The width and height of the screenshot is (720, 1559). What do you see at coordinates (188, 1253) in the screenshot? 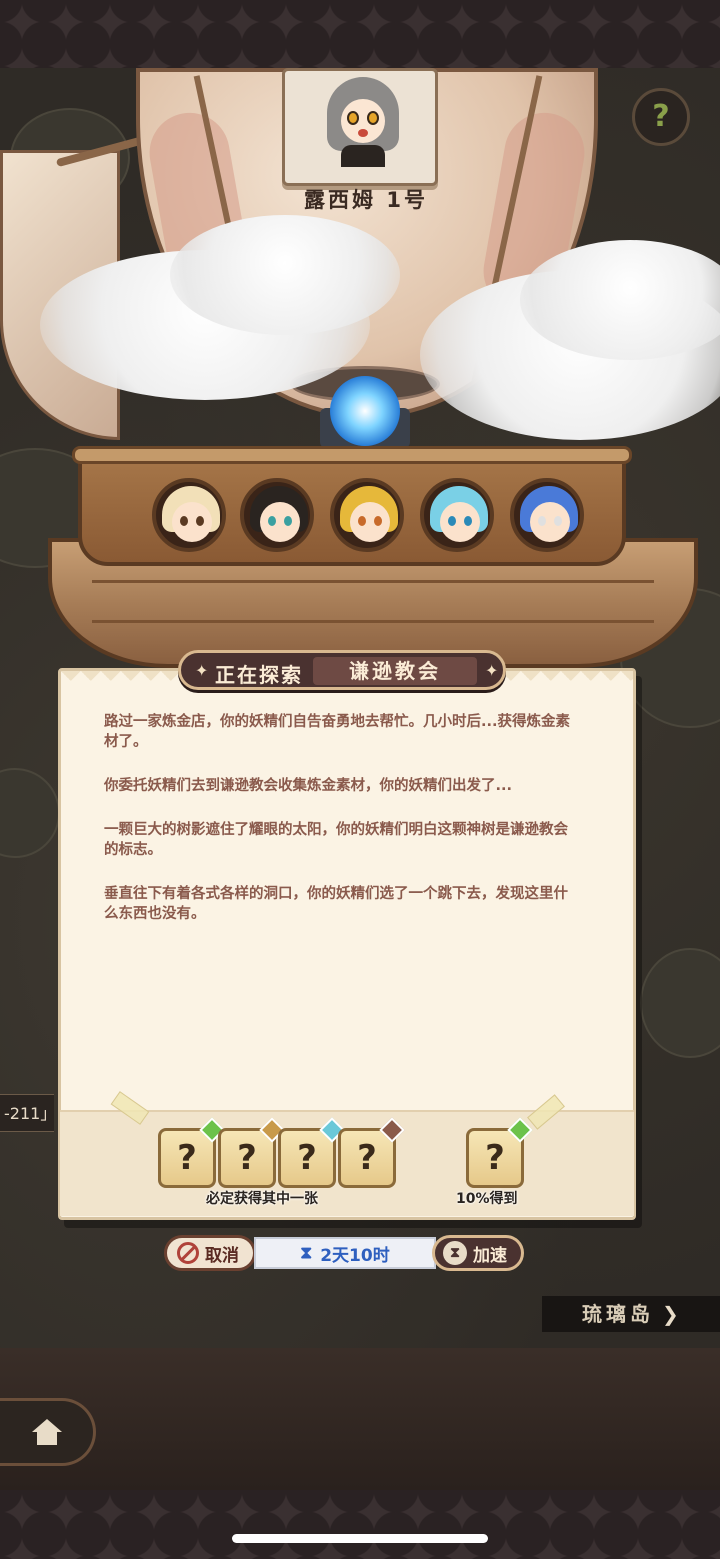
I see `cancel-icon` at bounding box center [188, 1253].